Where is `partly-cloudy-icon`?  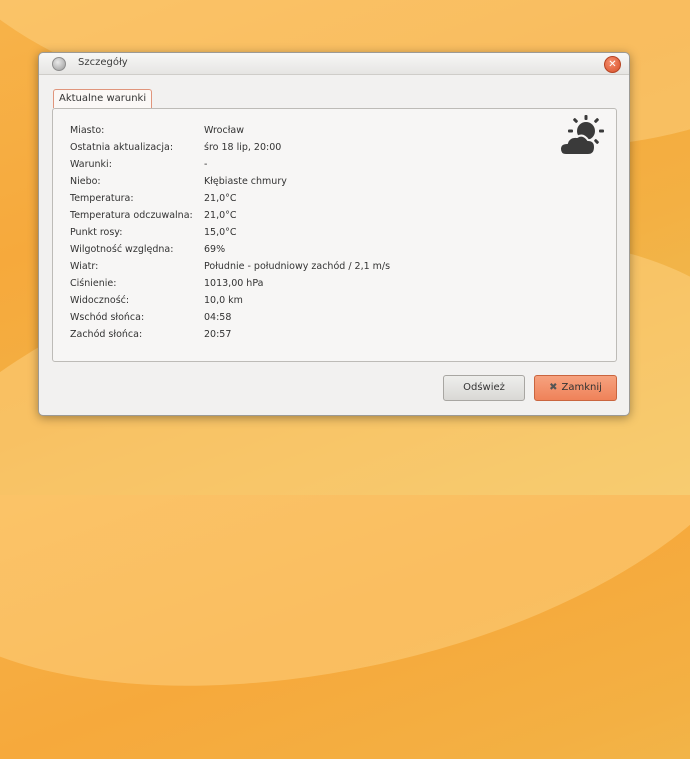 partly-cloudy-icon is located at coordinates (581, 135).